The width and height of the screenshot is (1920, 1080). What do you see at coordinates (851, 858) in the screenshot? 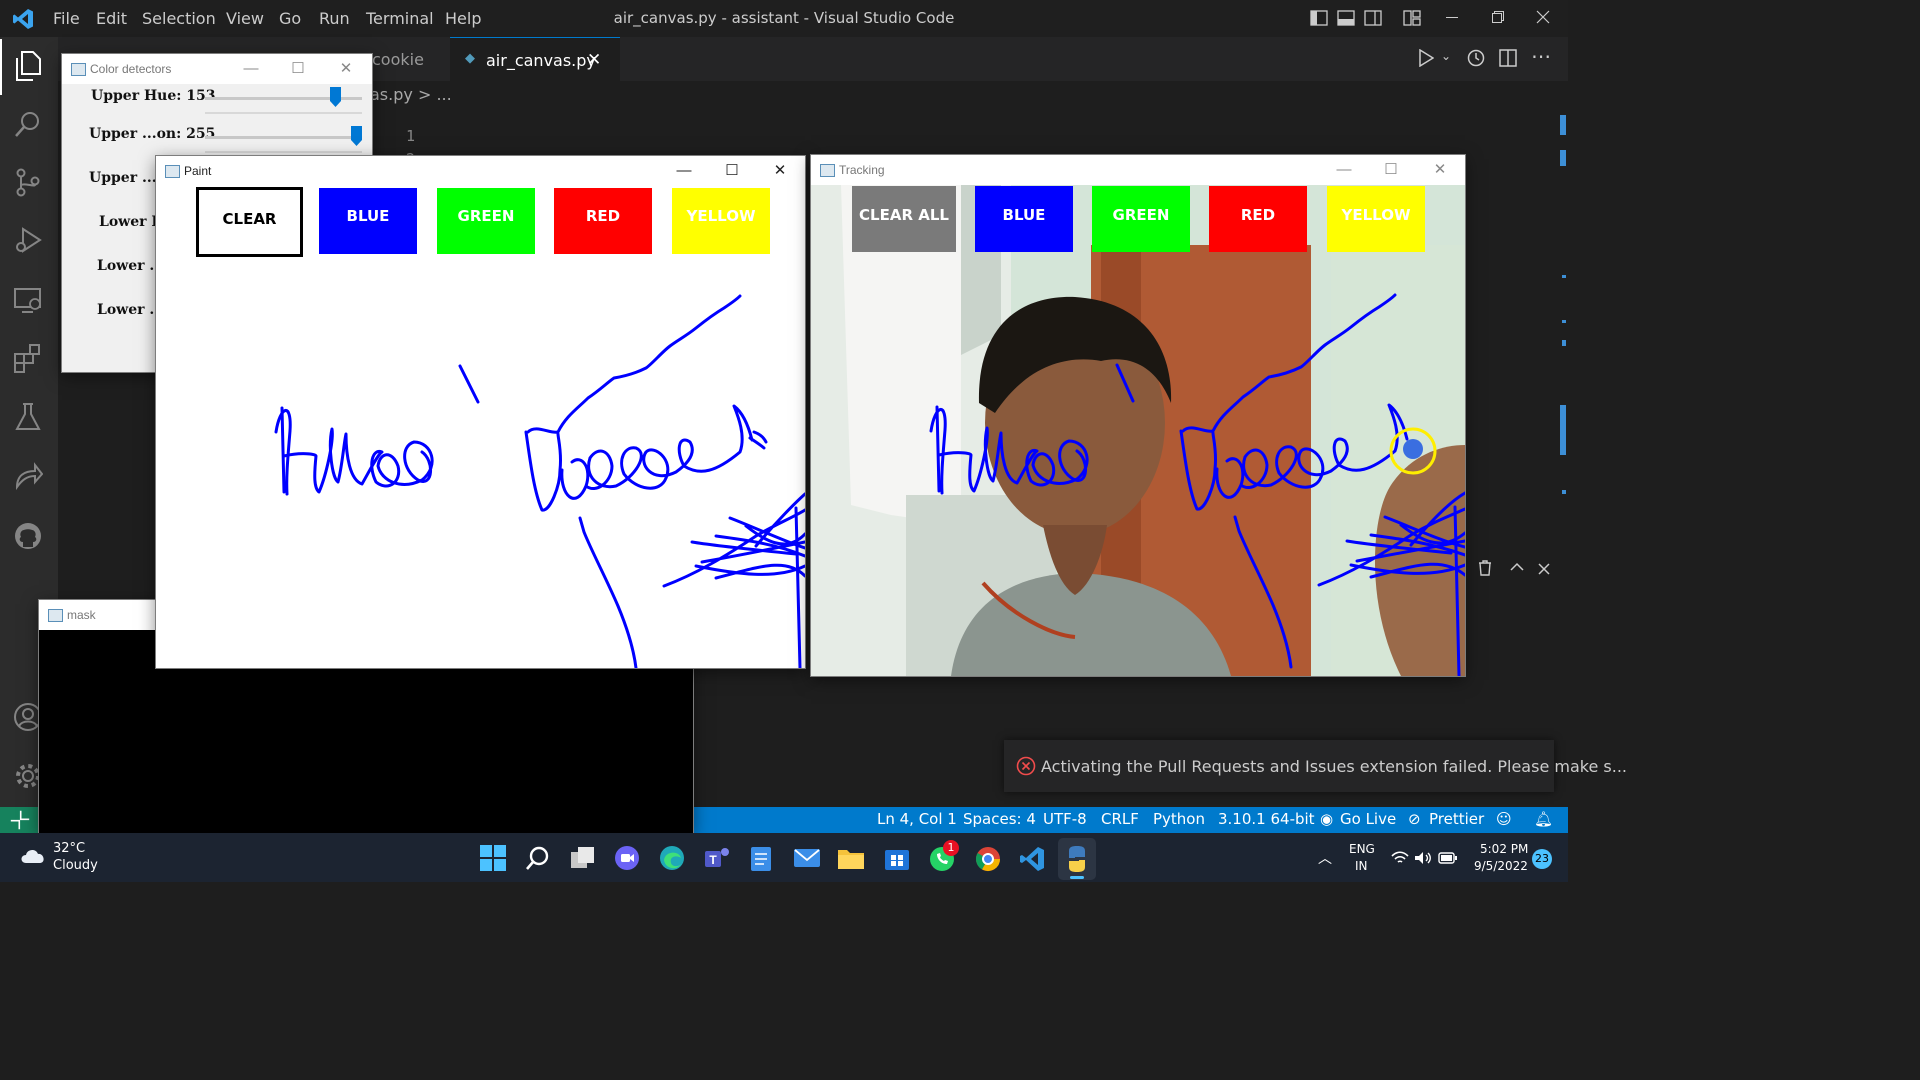
I see `file-explorer-icon` at bounding box center [851, 858].